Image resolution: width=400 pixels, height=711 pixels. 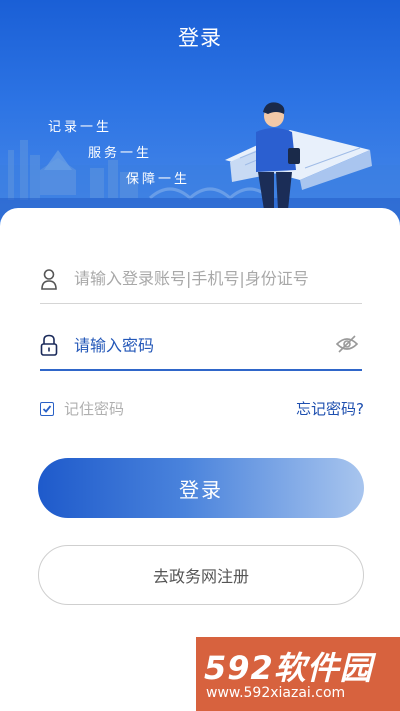 I want to click on page-title: 登录, so click(x=200, y=38).